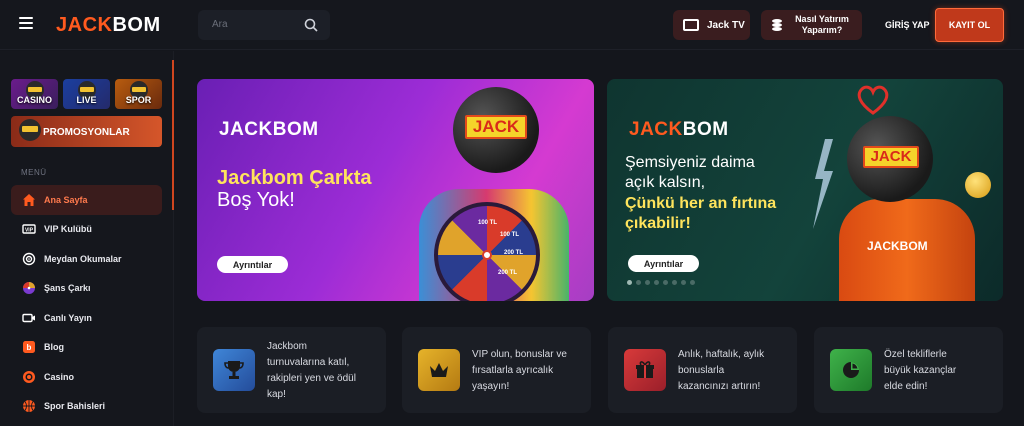 This screenshot has height=426, width=1024. Describe the element at coordinates (138, 100) in the screenshot. I see `quick-tile-label: SPOR` at that location.